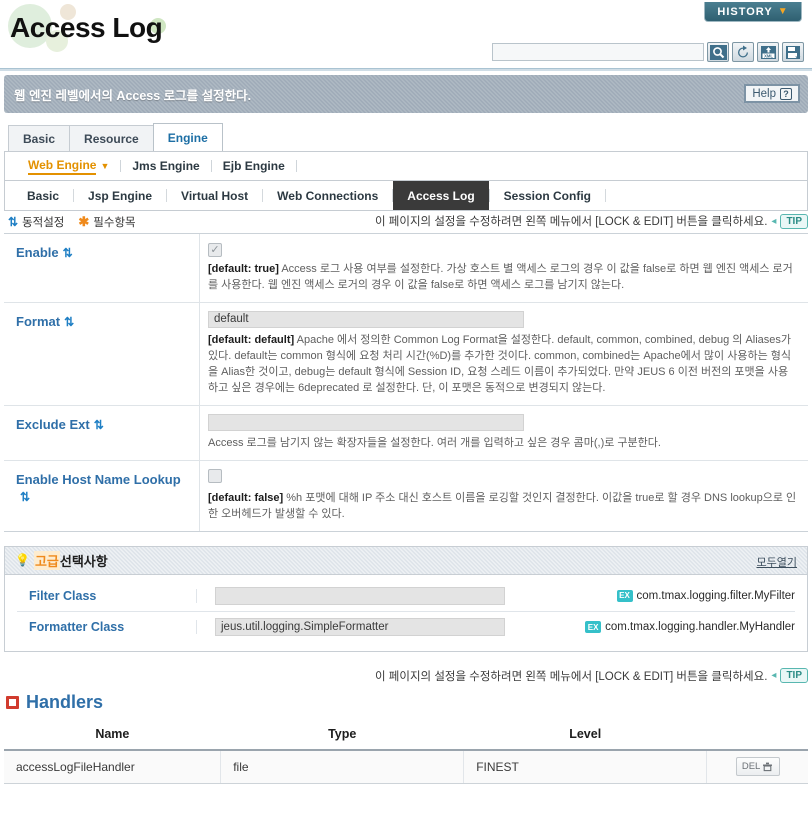 Image resolution: width=812 pixels, height=821 pixels. I want to click on tab-resource: Resource, so click(111, 138).